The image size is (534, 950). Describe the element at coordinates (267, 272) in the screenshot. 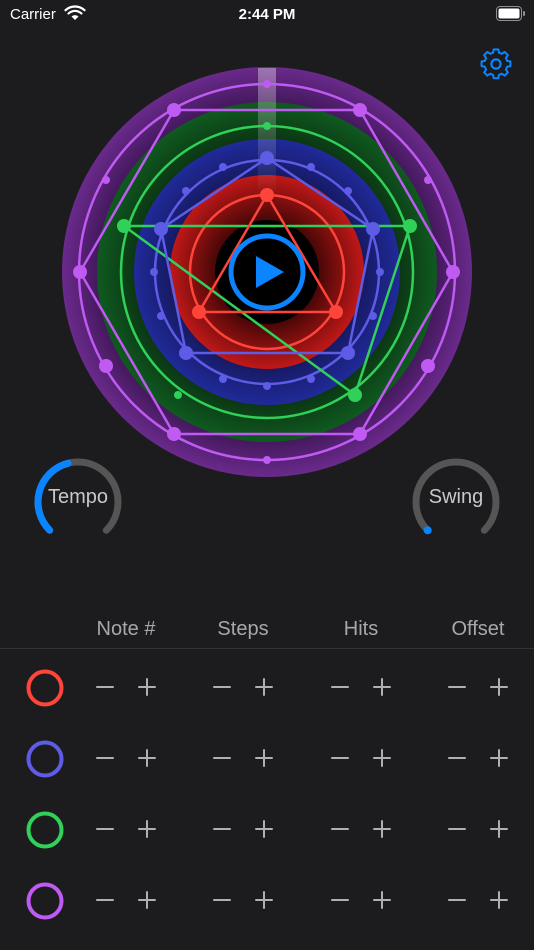

I see `play-button` at that location.